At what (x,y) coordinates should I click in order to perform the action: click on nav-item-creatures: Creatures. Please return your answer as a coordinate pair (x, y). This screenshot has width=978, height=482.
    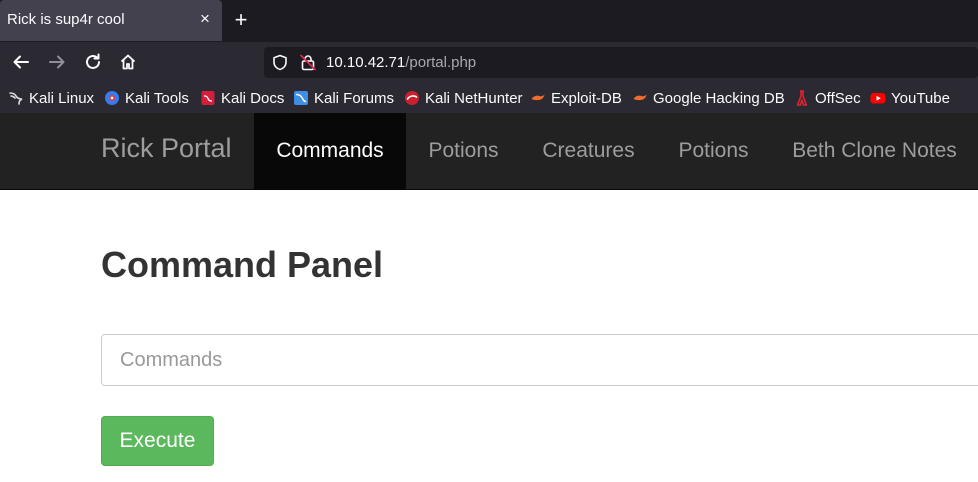
    Looking at the image, I should click on (588, 151).